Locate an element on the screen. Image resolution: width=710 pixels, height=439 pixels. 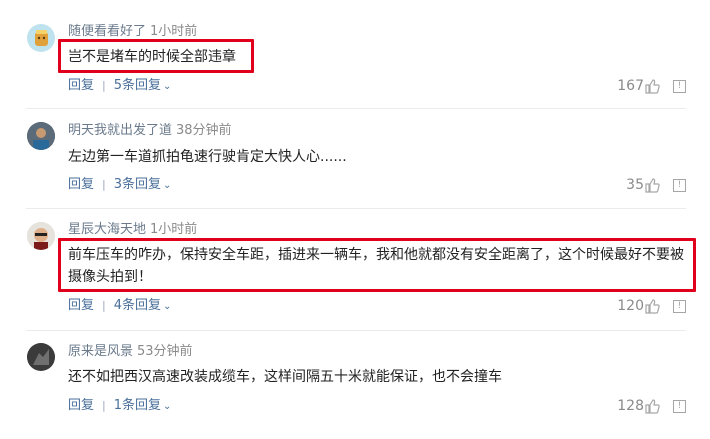
comment-actions: 回复 | 3条回复 ⌄ is located at coordinates (120, 184).